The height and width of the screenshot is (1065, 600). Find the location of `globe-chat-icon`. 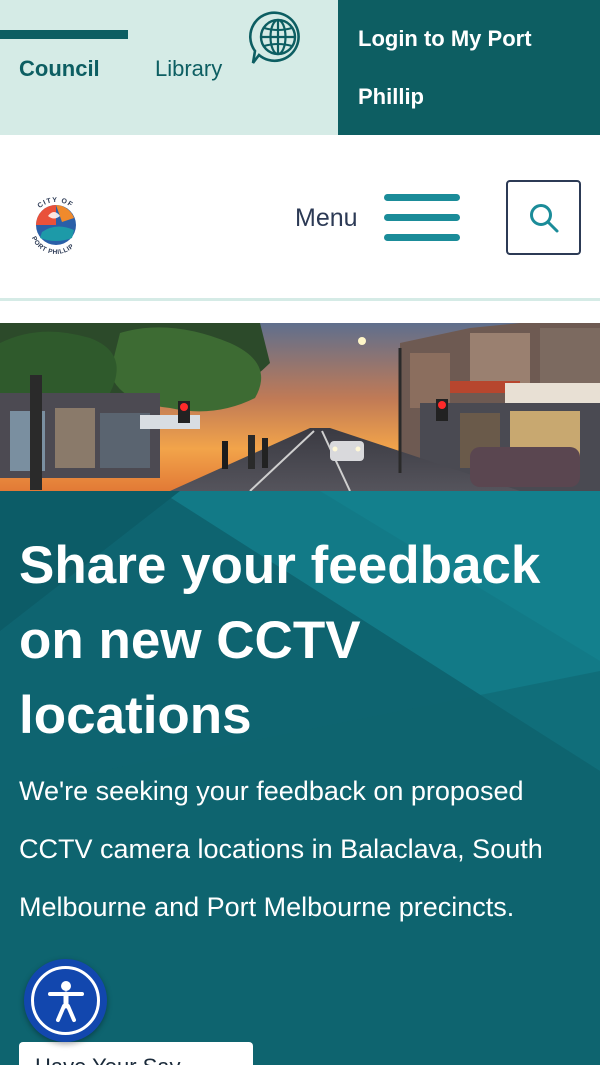

globe-chat-icon is located at coordinates (278, 38).